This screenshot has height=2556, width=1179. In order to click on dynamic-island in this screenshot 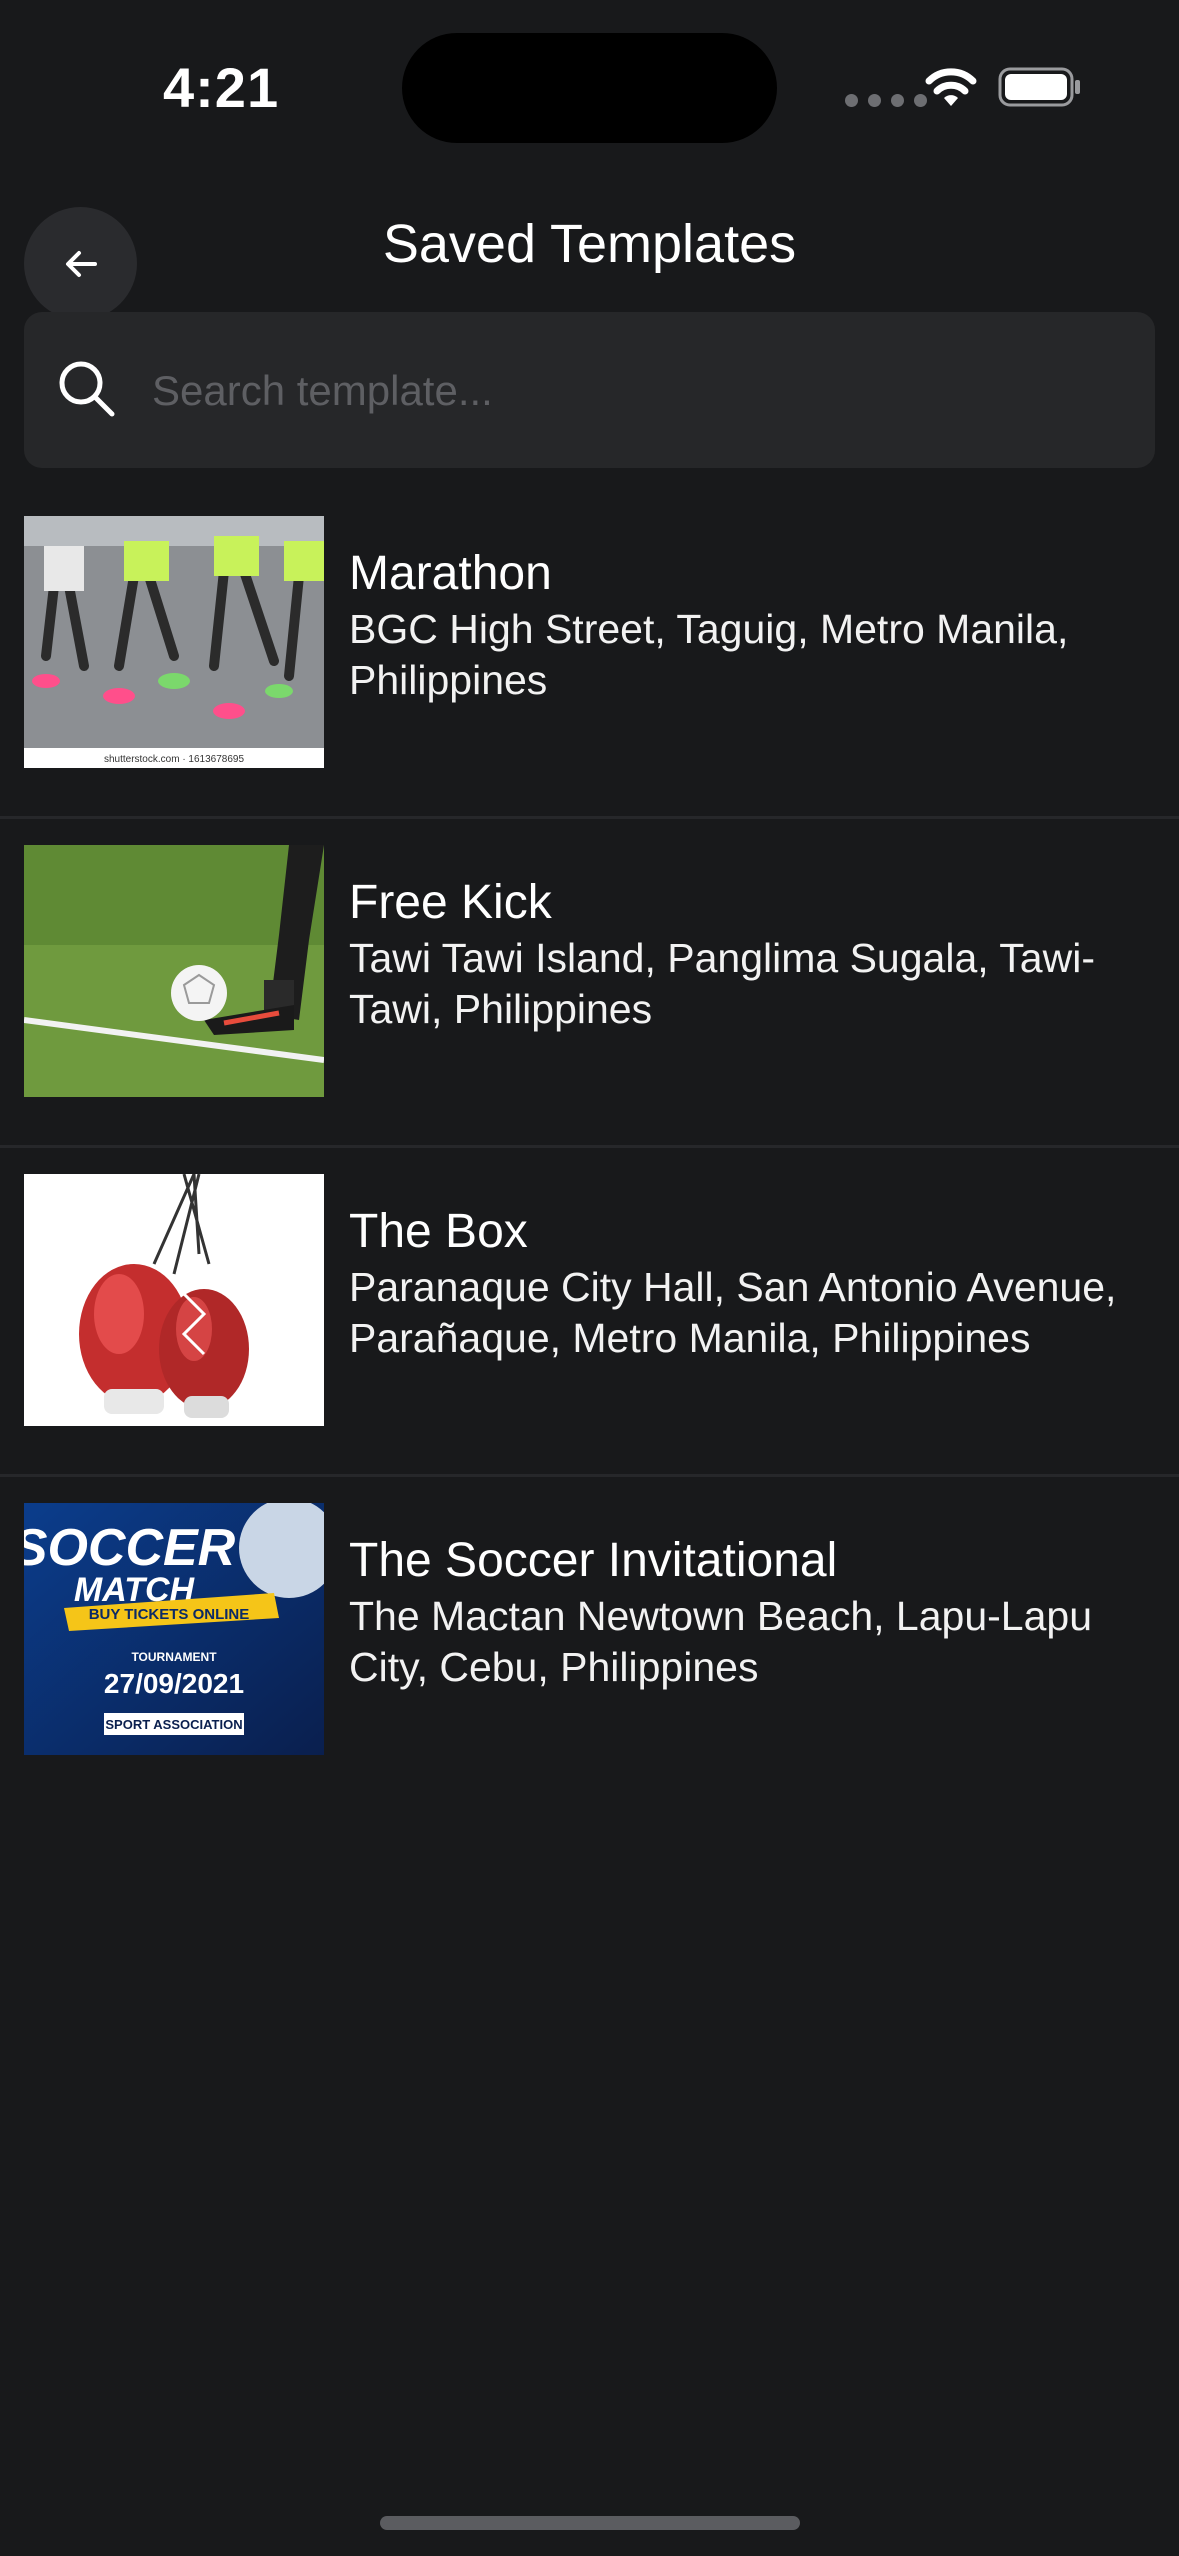, I will do `click(589, 88)`.